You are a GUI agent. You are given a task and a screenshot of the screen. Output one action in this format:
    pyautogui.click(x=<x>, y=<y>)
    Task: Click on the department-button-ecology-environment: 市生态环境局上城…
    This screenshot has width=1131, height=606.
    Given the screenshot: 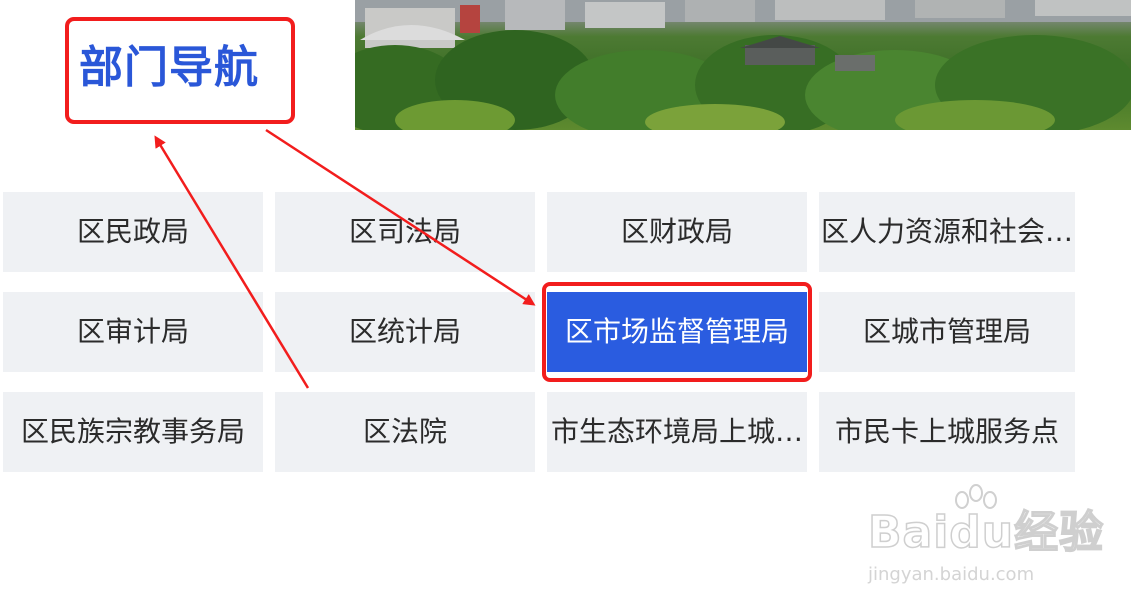 What is the action you would take?
    pyautogui.click(x=677, y=432)
    